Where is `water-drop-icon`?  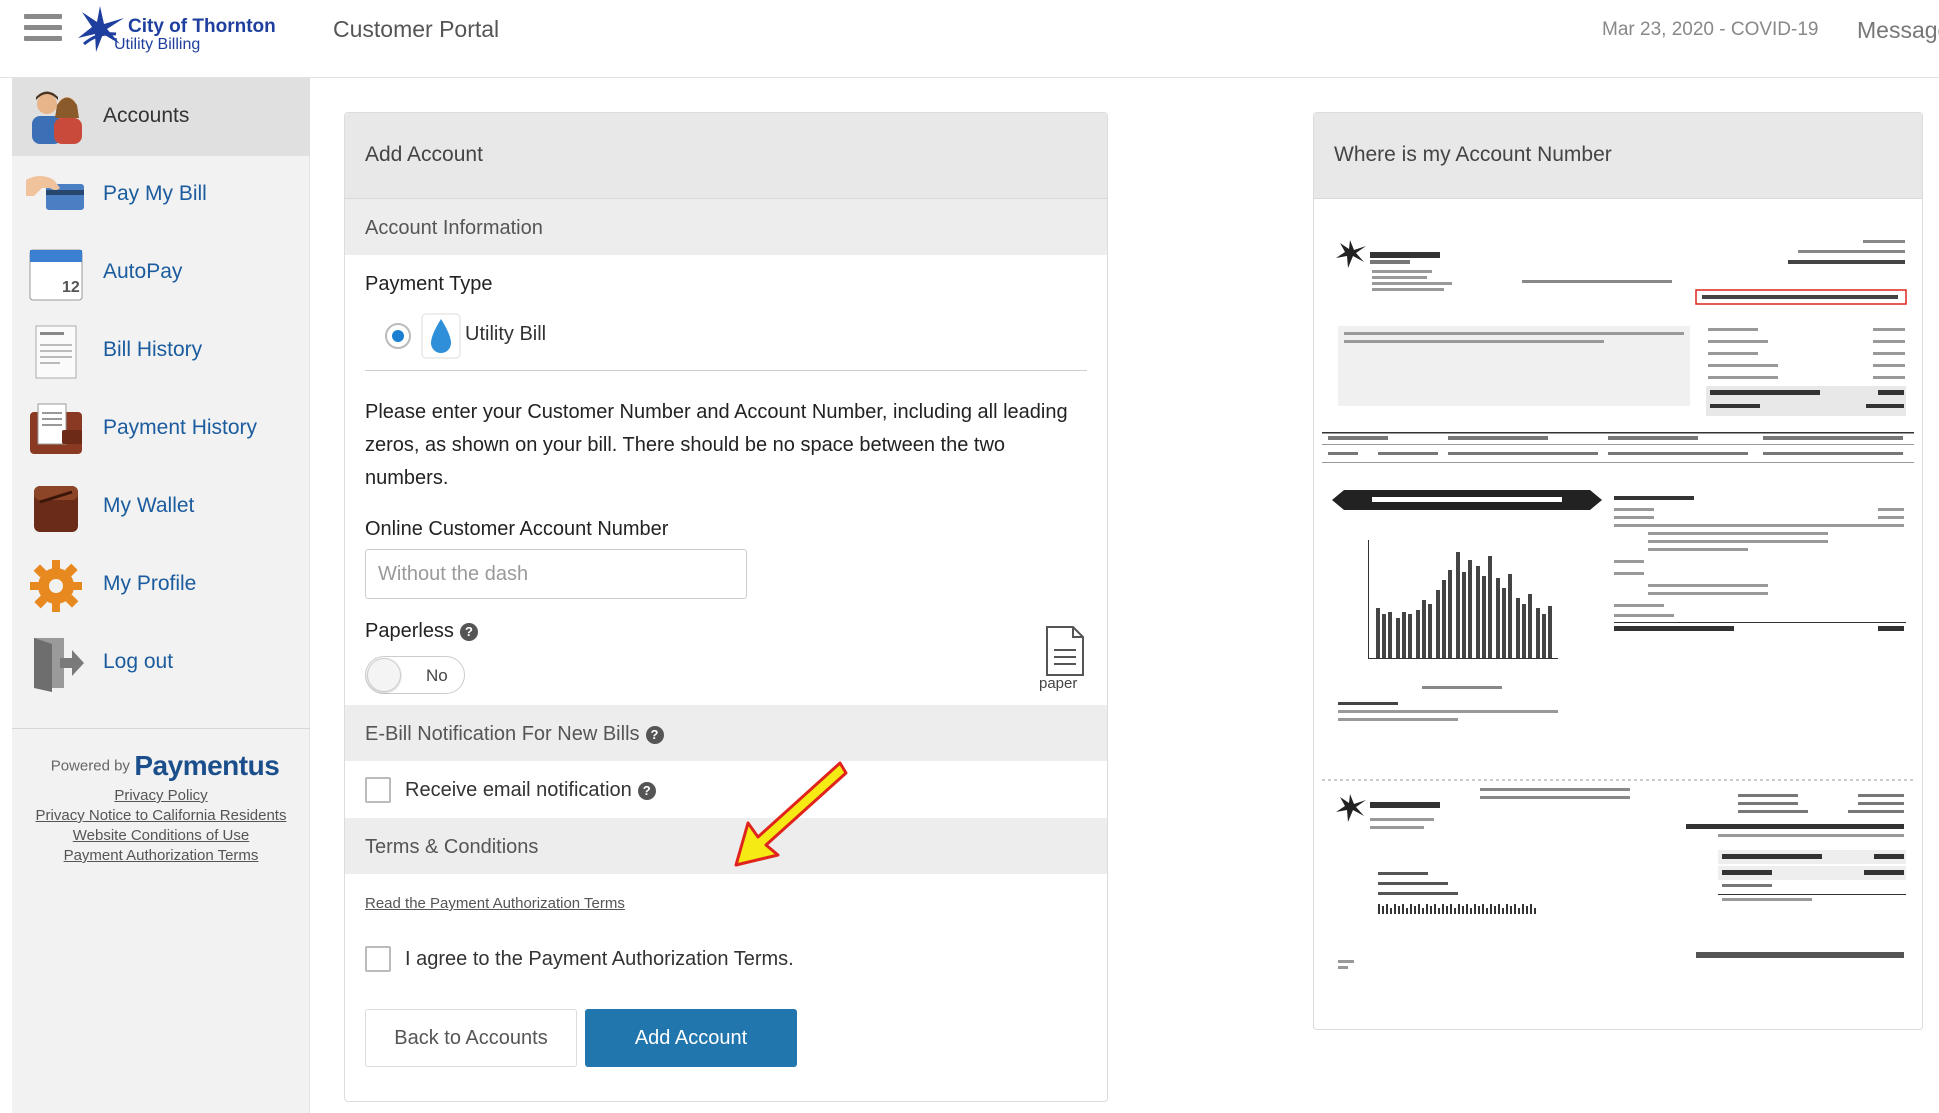
water-drop-icon is located at coordinates (441, 336).